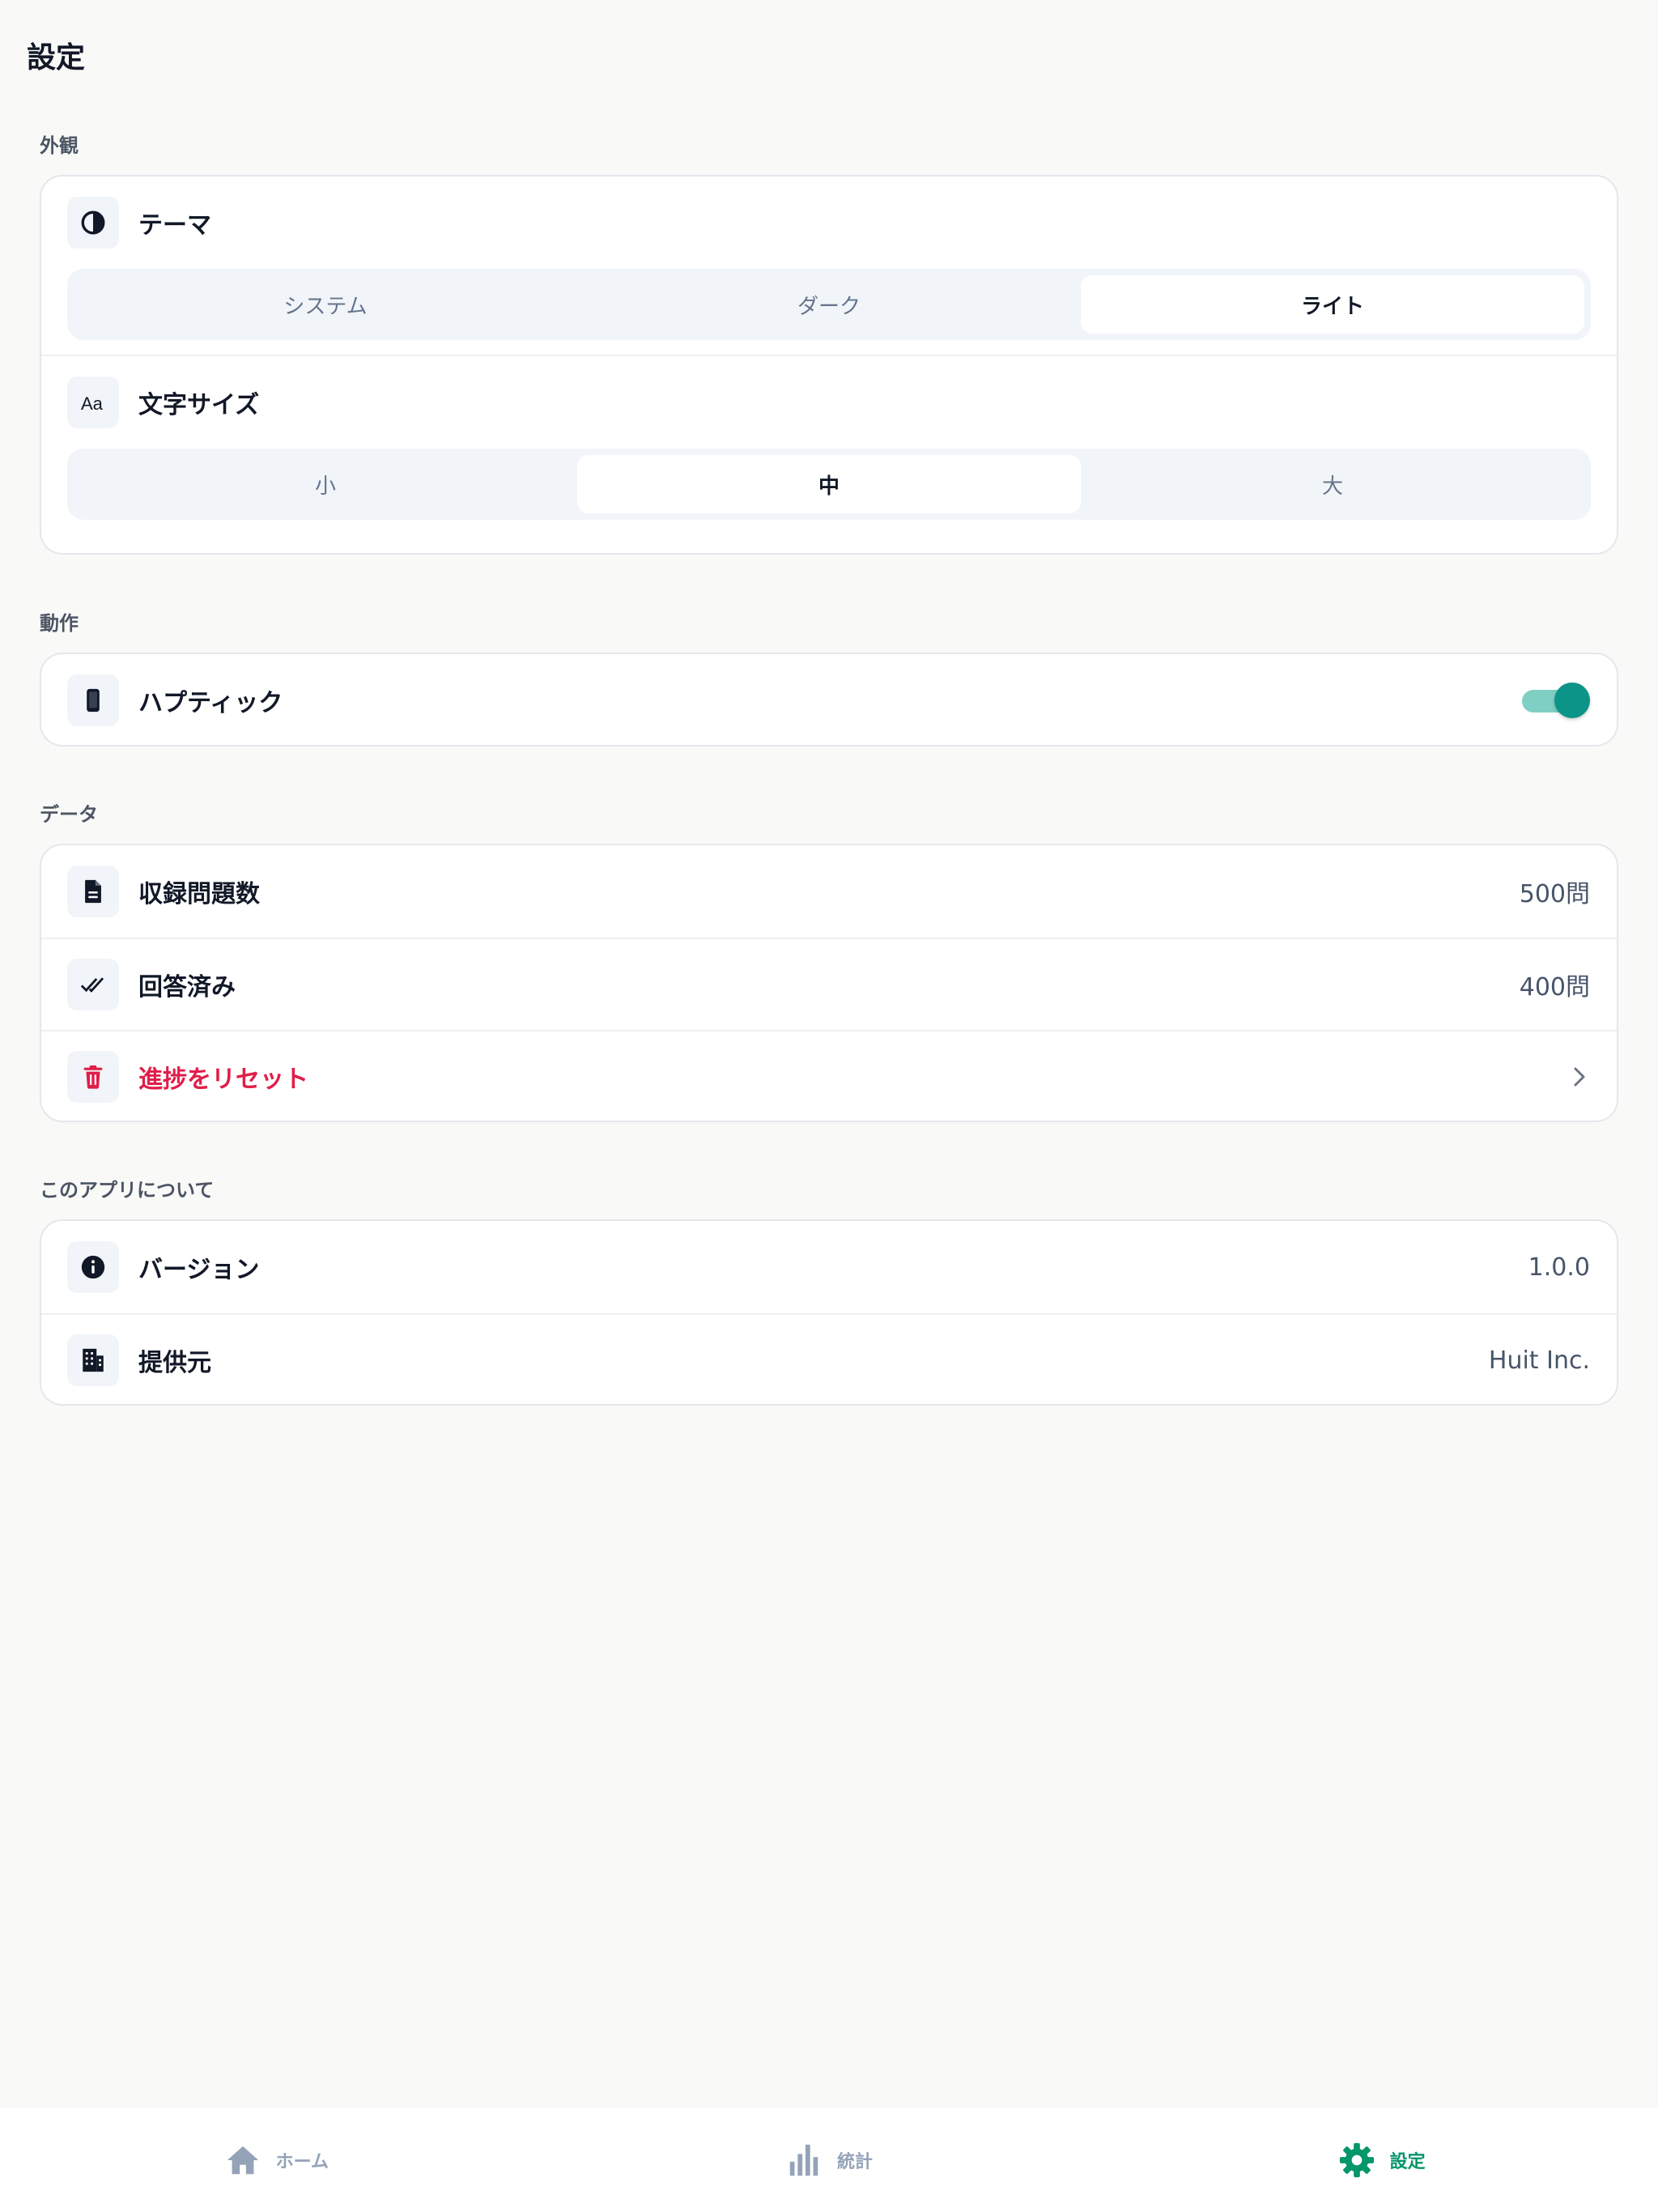  I want to click on provider-label: 提供元, so click(174, 1363).